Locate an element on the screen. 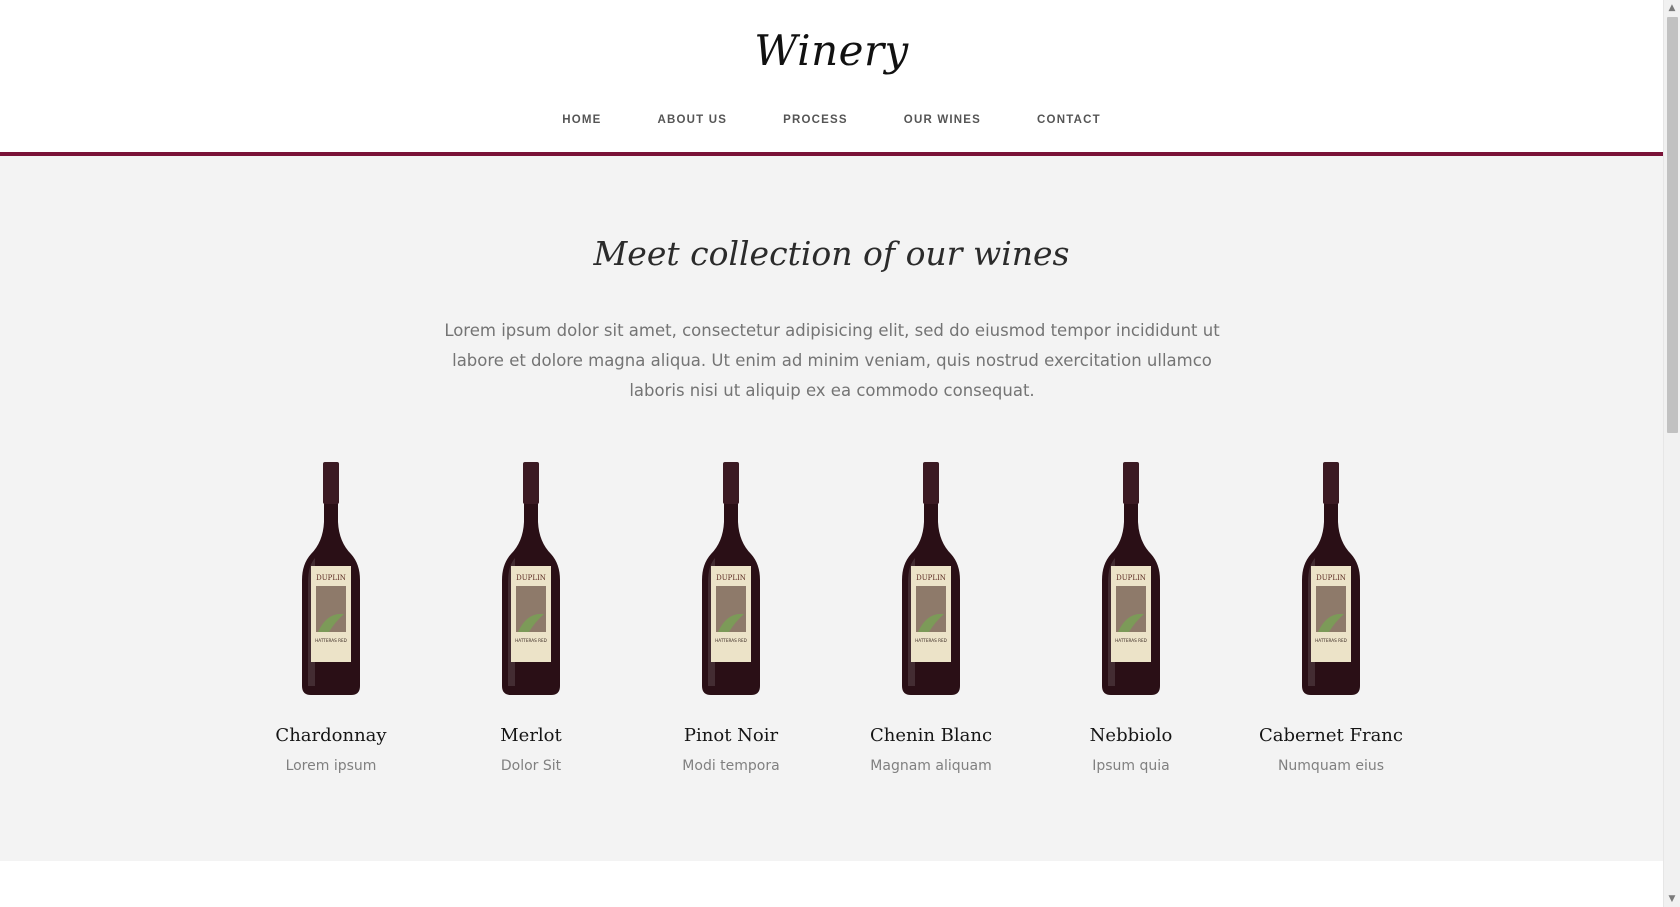 This screenshot has width=1680, height=907. wine-card: DUPLIN HATTERAS RED Chardonnay Lorem ipsum is located at coordinates (331, 622).